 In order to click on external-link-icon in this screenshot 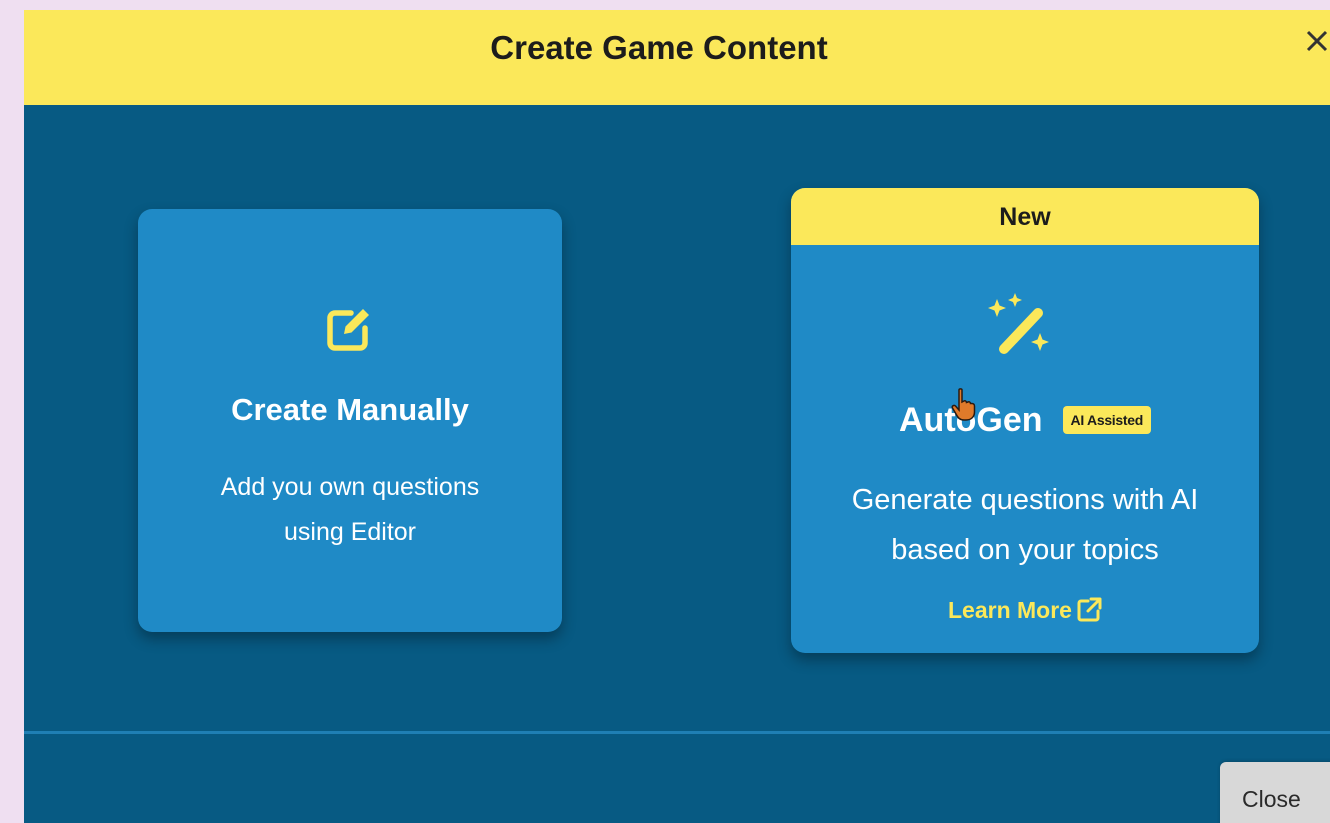, I will do `click(1089, 609)`.